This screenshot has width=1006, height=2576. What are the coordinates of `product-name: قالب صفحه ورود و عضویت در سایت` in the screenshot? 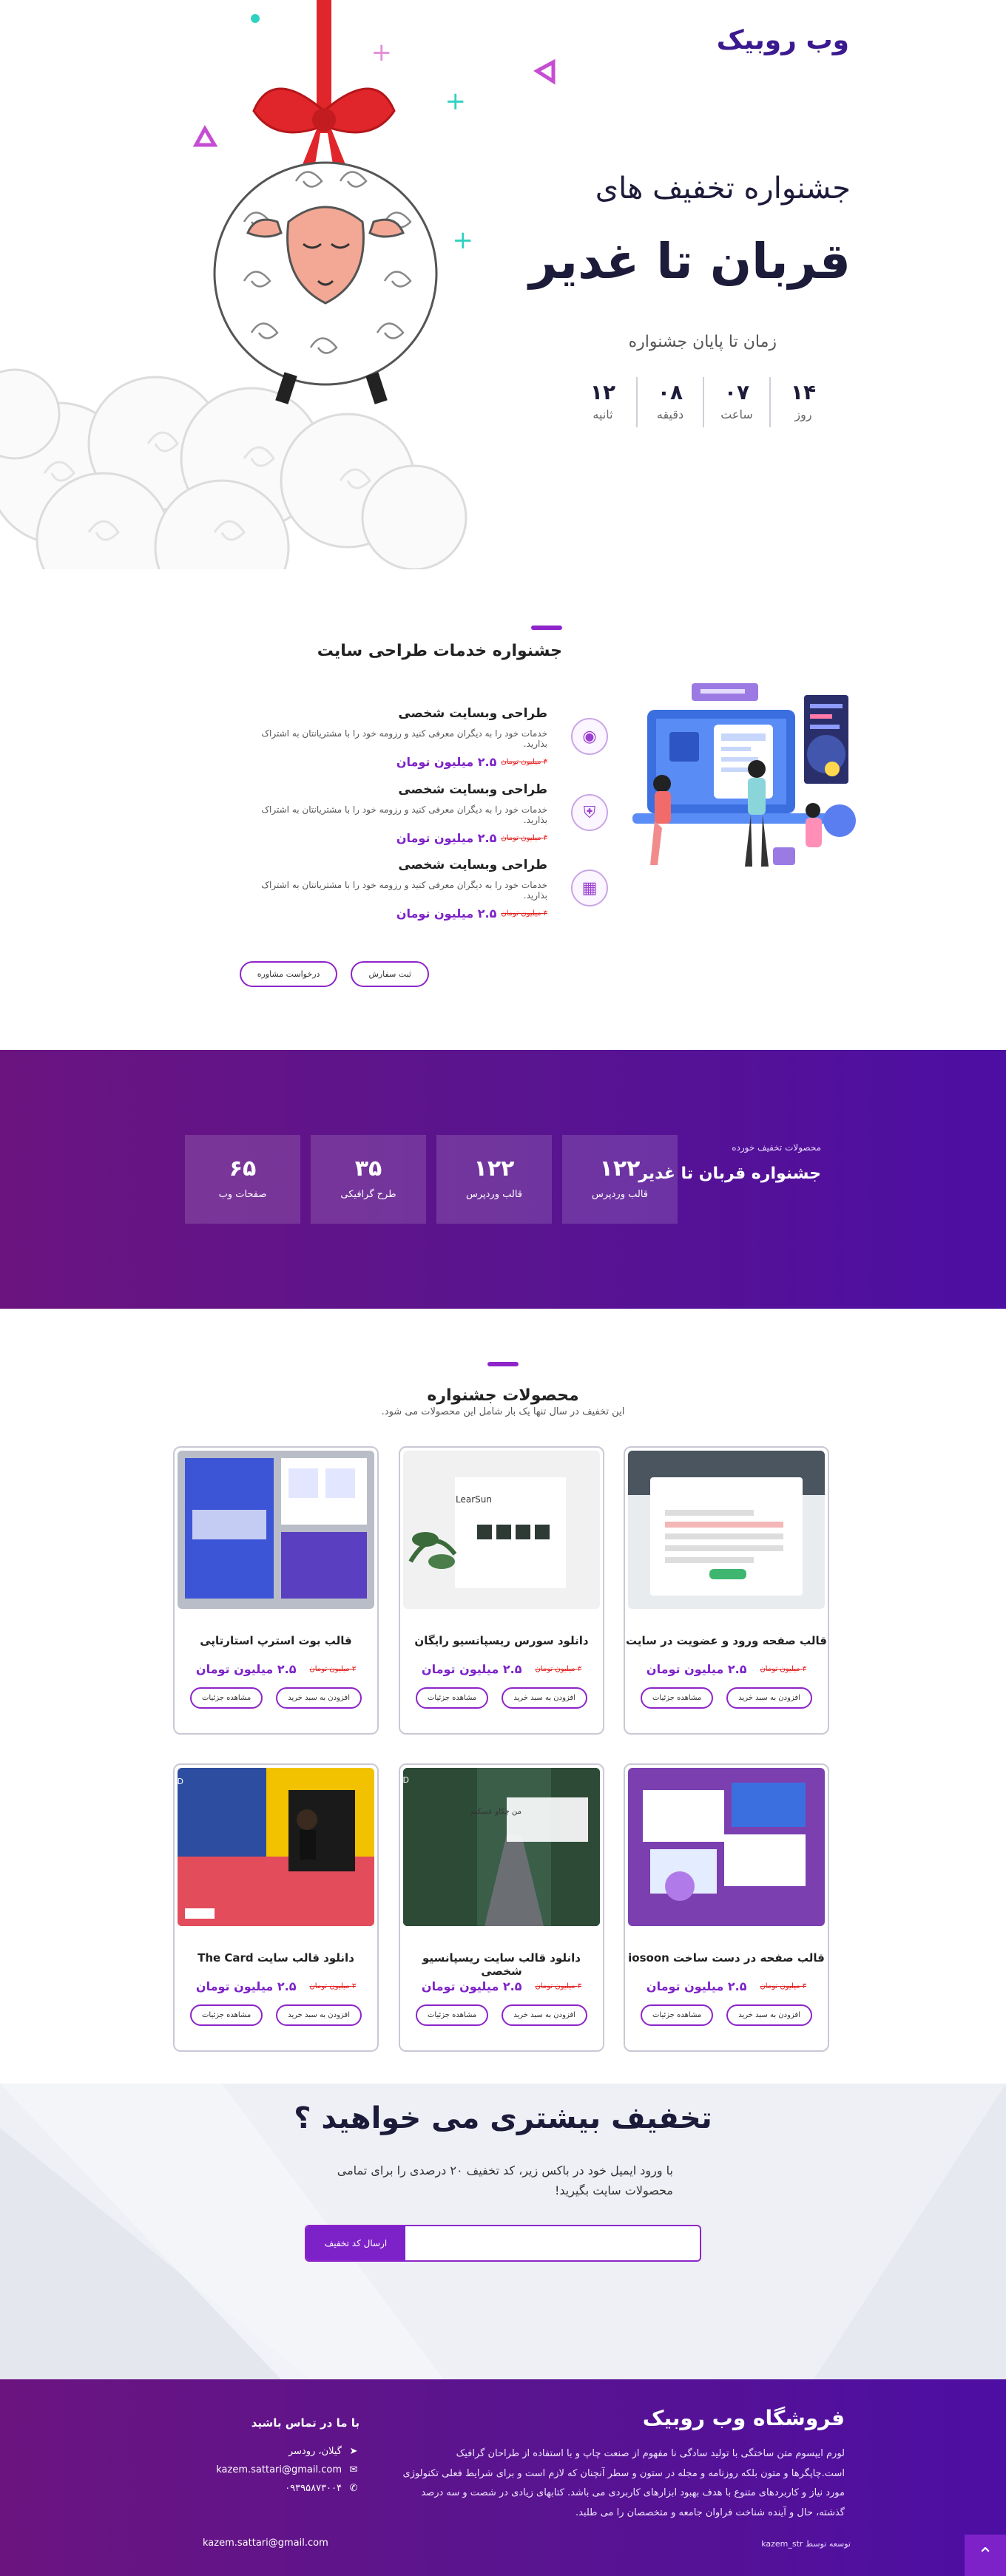 It's located at (726, 1640).